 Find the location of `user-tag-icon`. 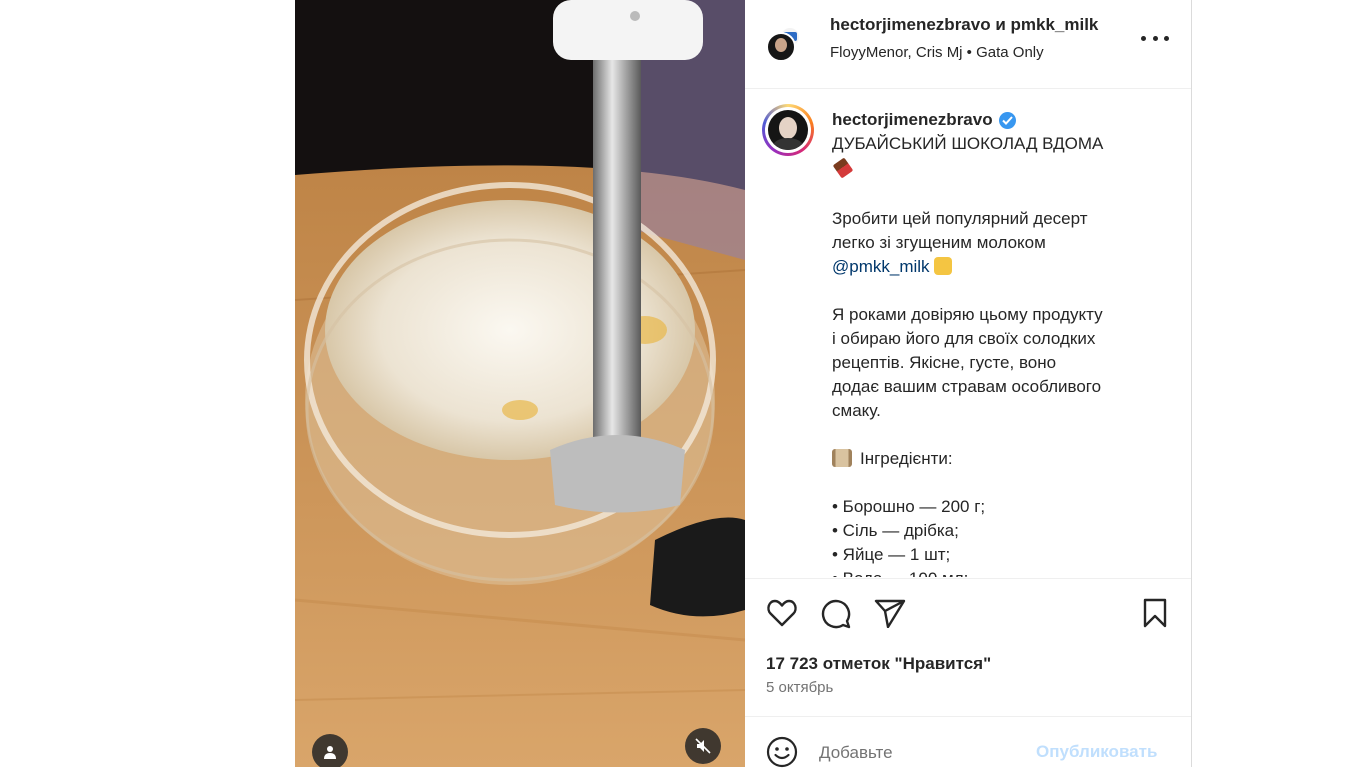

user-tag-icon is located at coordinates (330, 752).